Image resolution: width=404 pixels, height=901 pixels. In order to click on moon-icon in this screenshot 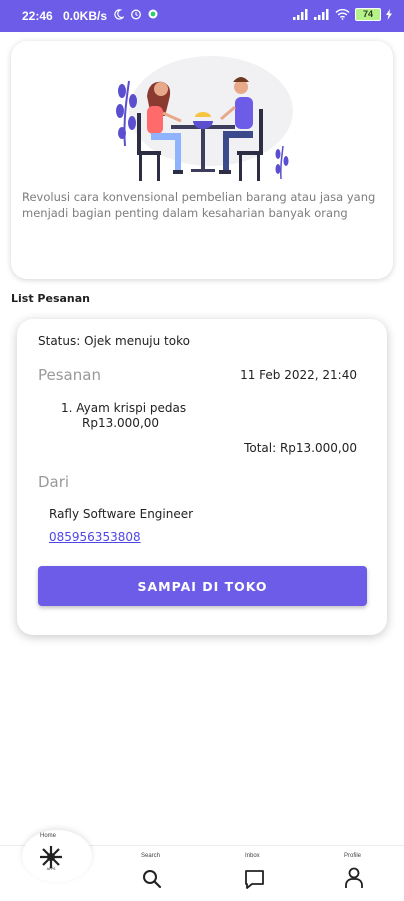, I will do `click(119, 14)`.